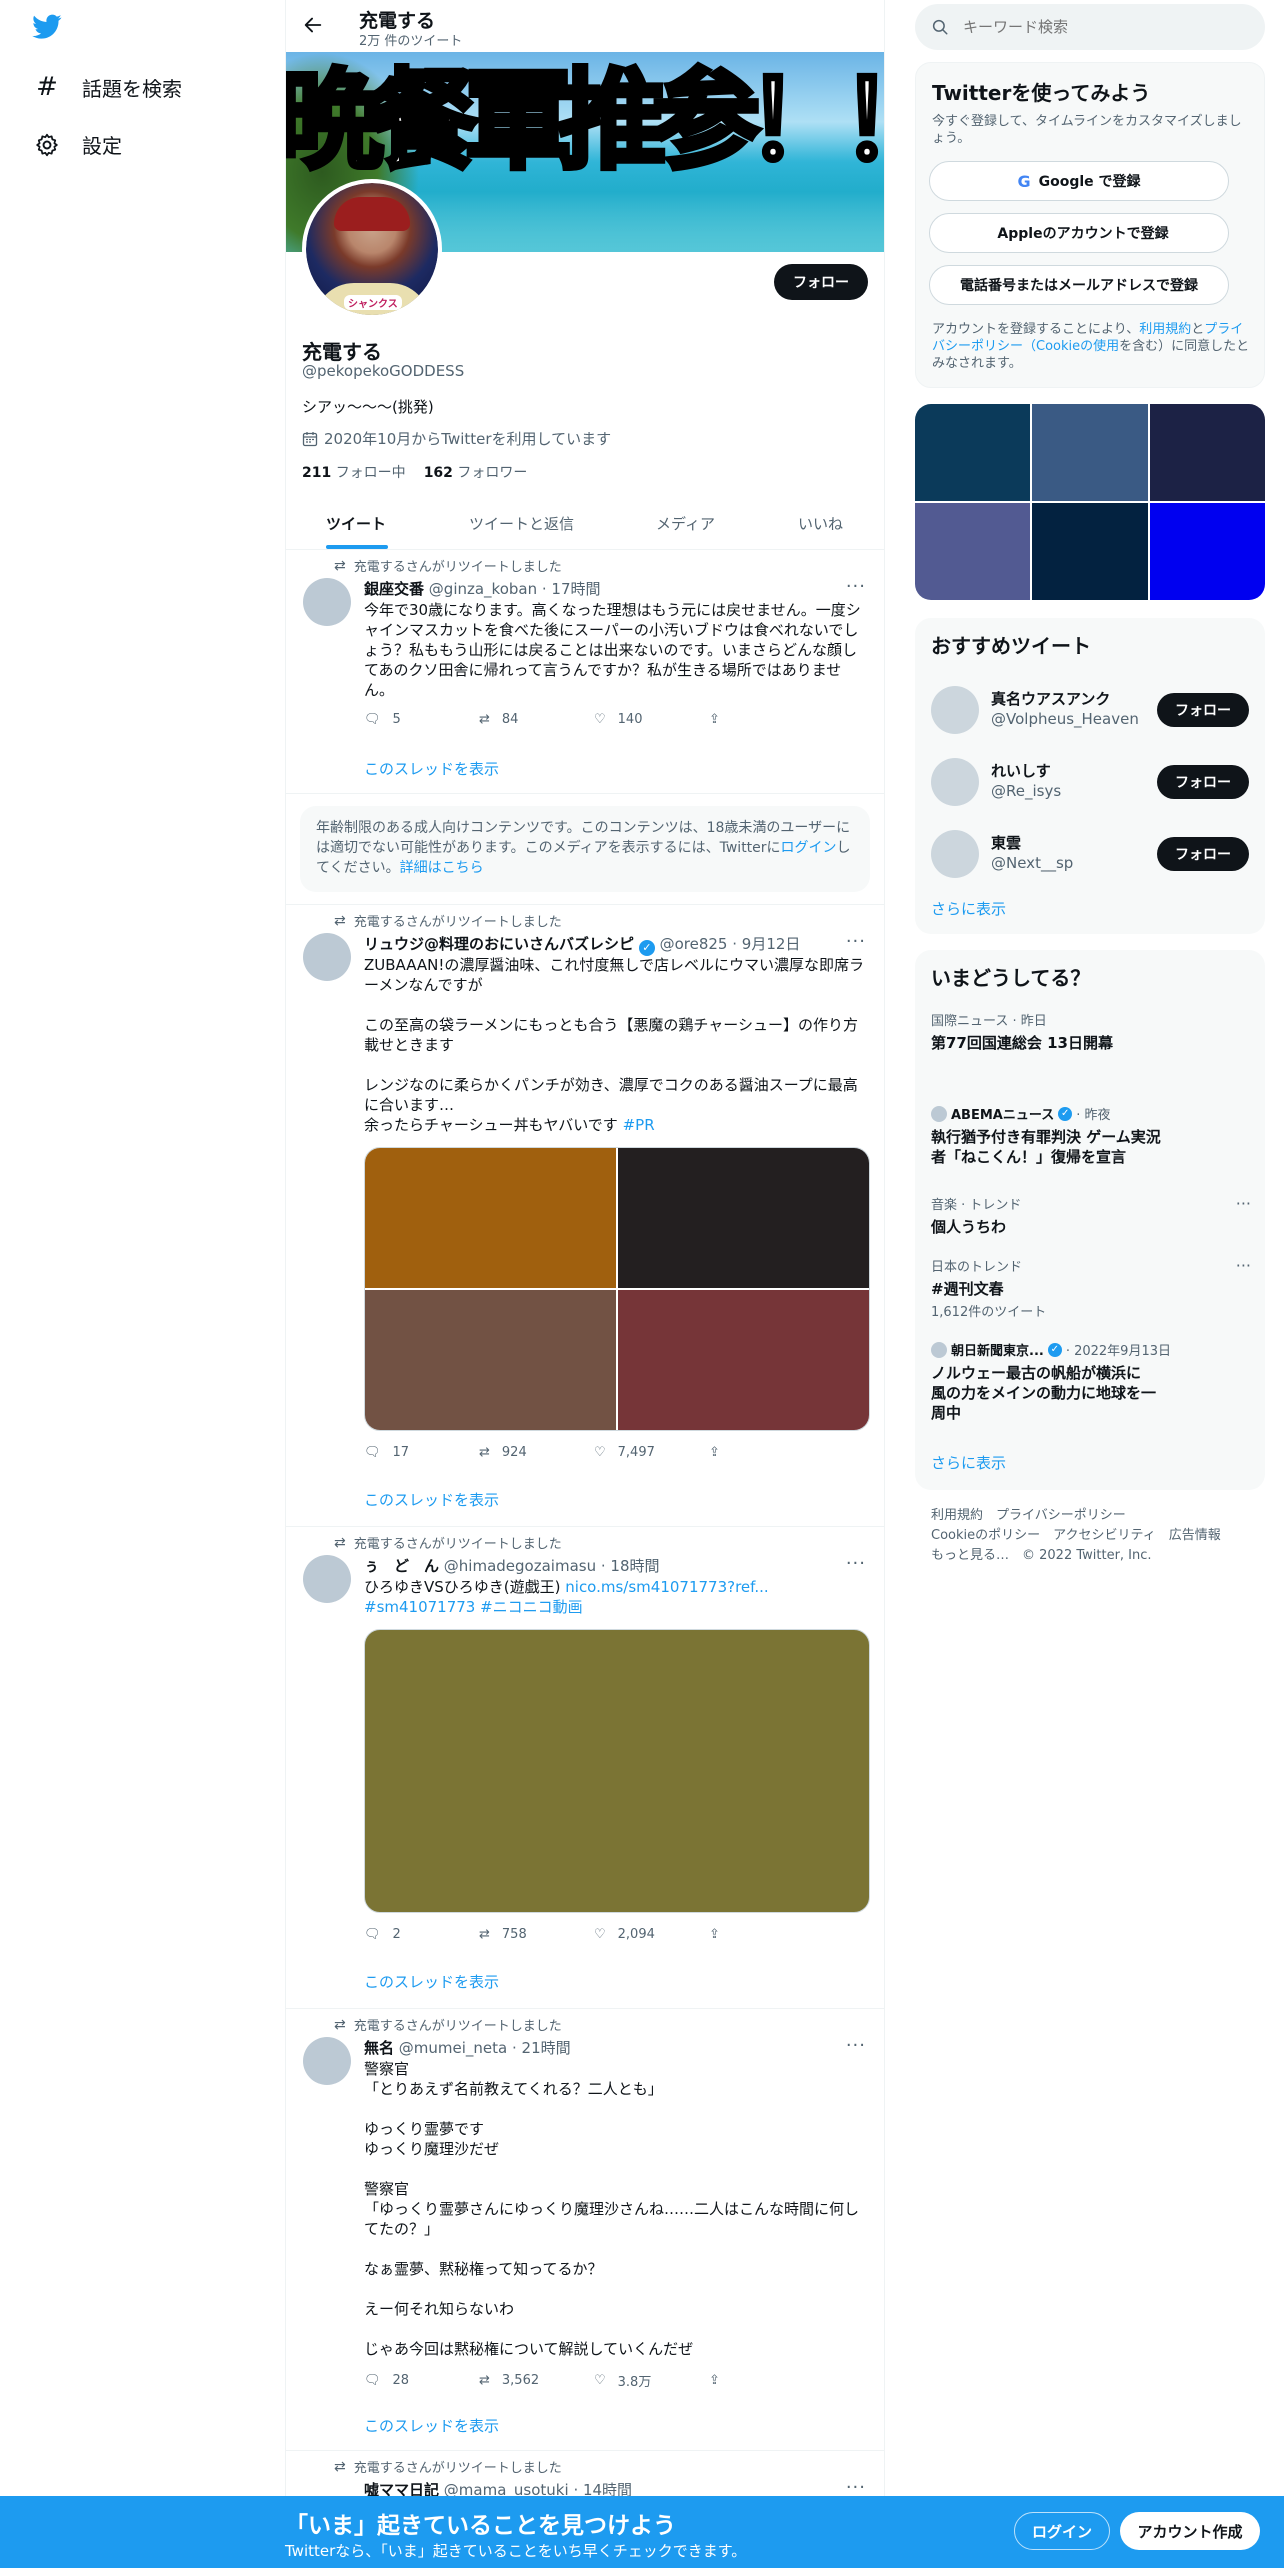 This screenshot has height=2568, width=1284. I want to click on author-name: ぅ ど ん, so click(401, 1566).